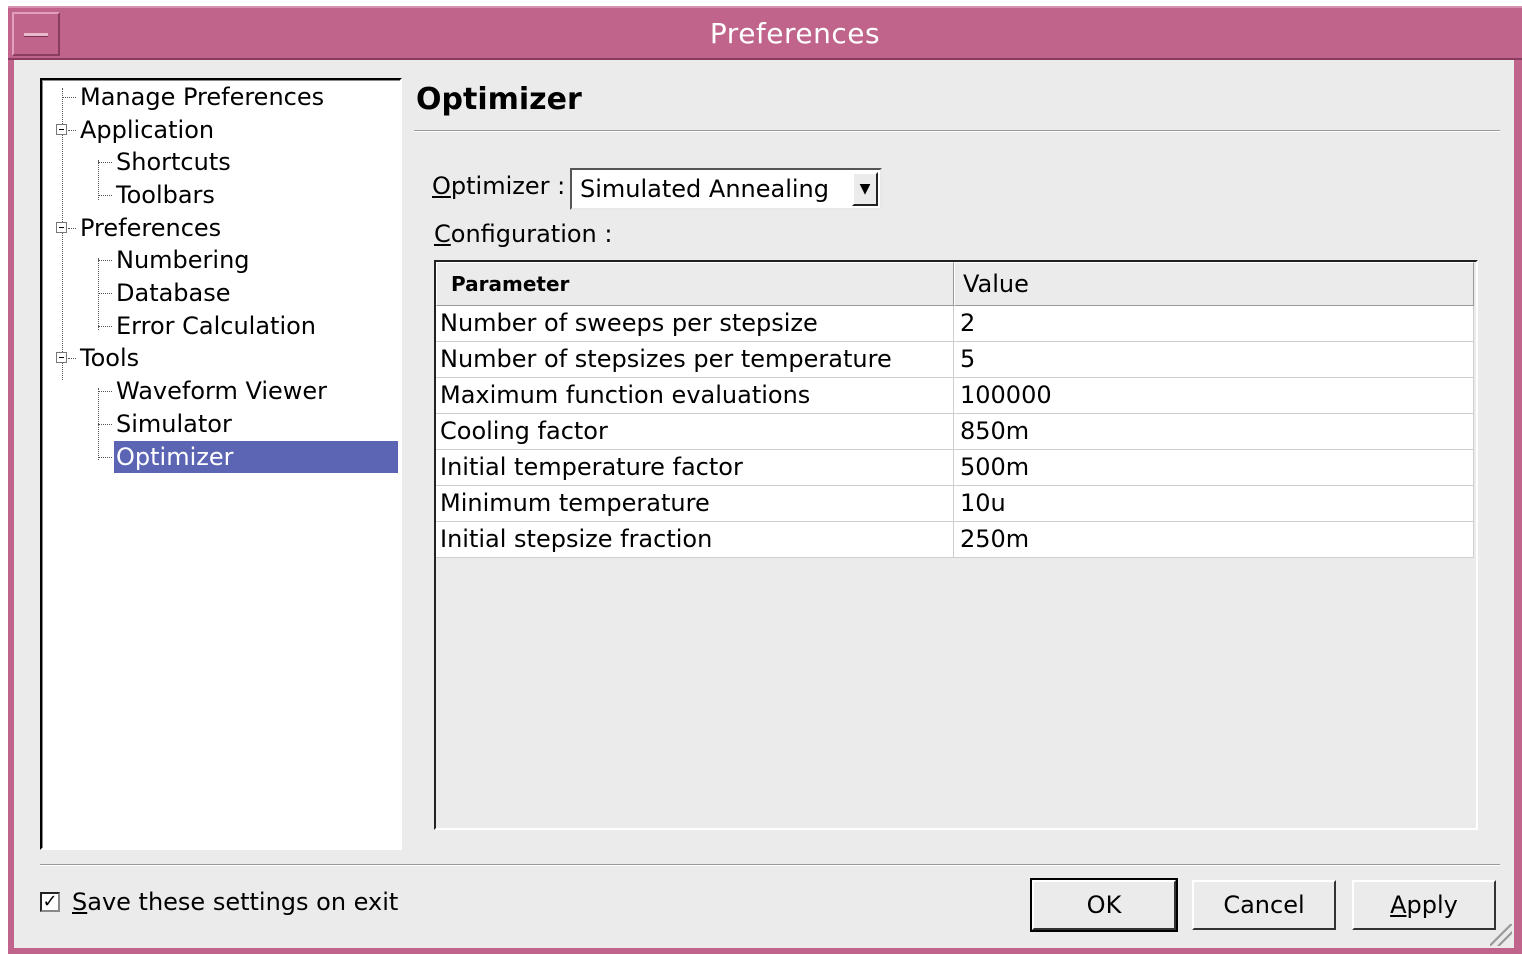 This screenshot has width=1522, height=954. What do you see at coordinates (865, 189) in the screenshot?
I see `chevron-down-icon: ▼` at bounding box center [865, 189].